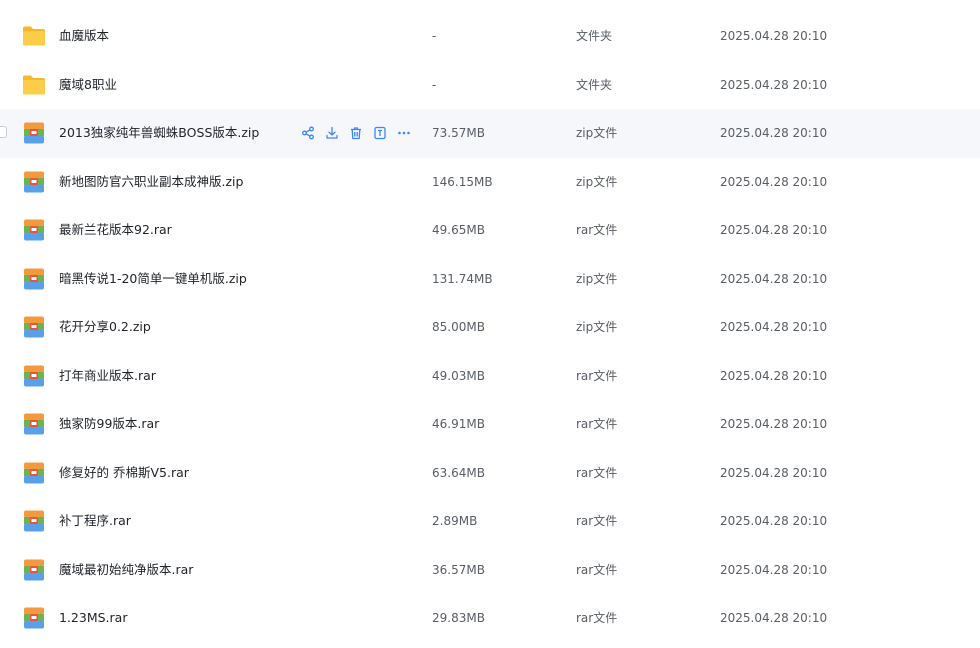  Describe the element at coordinates (462, 181) in the screenshot. I see `file-size: 146.15MB` at that location.